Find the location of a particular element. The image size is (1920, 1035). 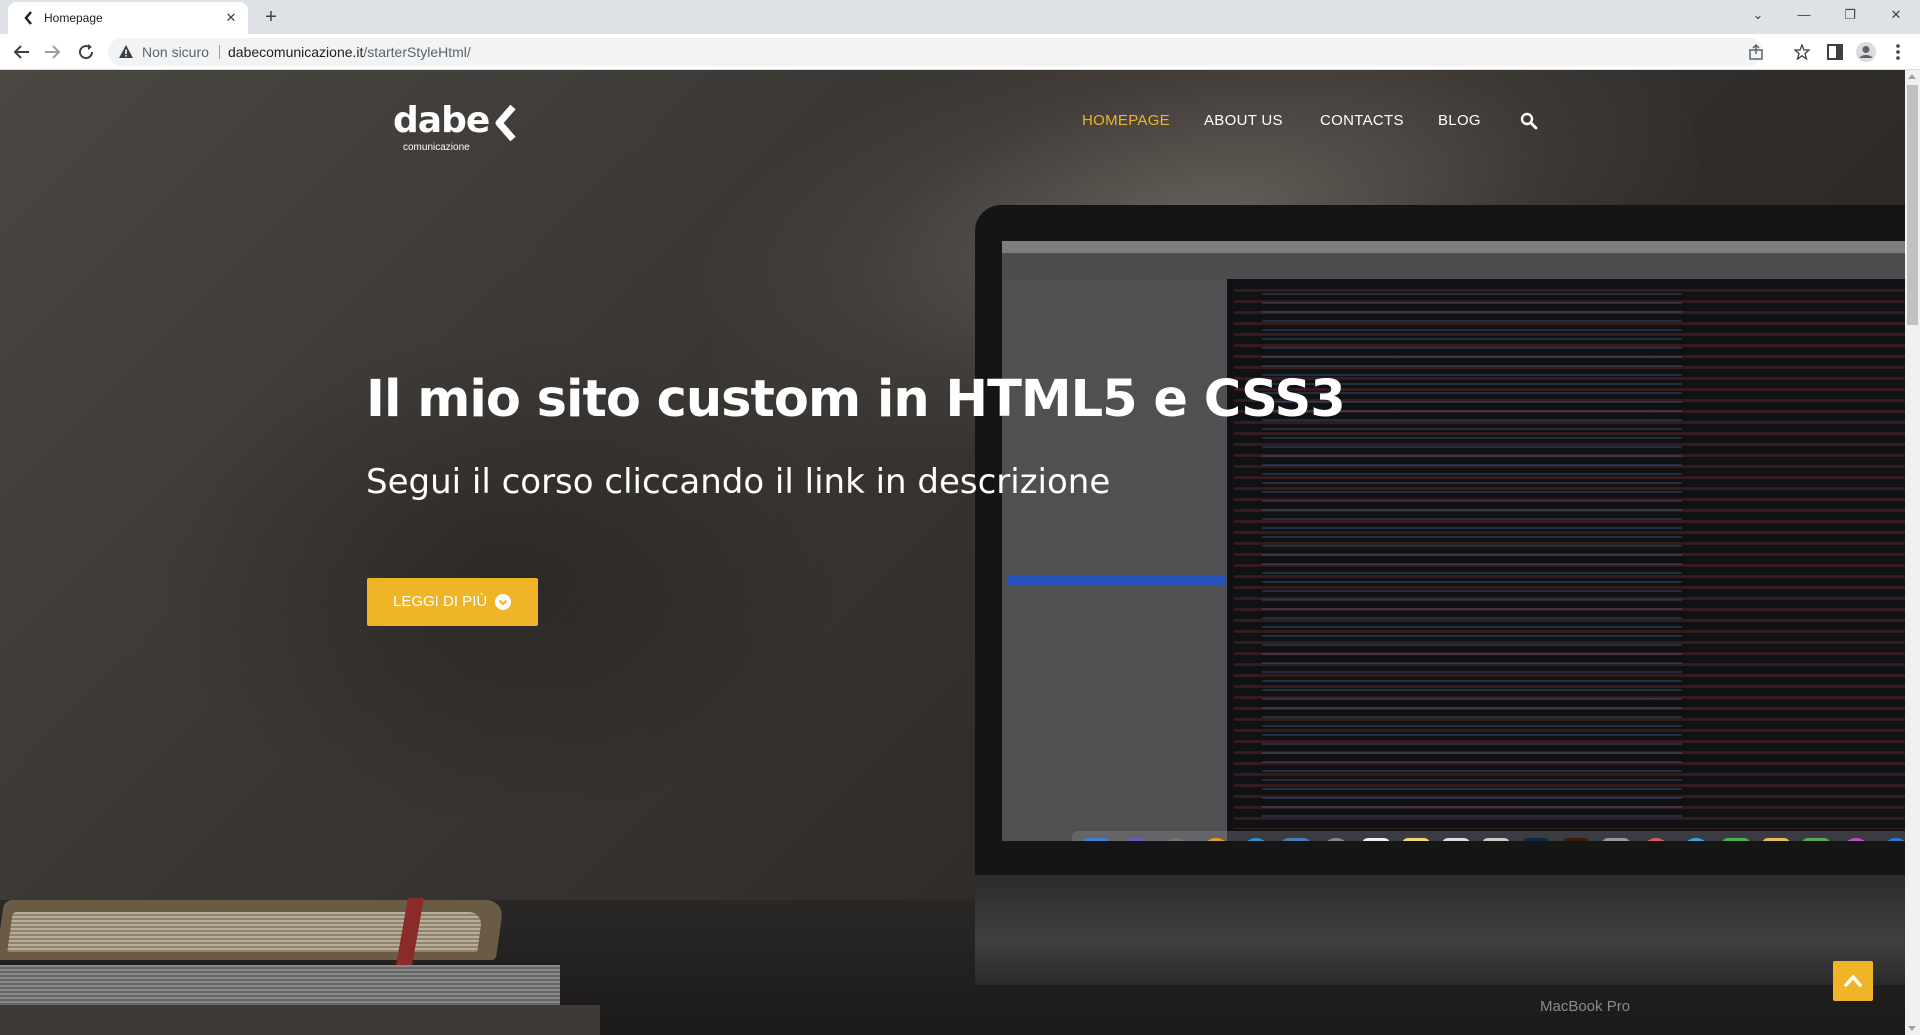

url-text: dabecomunicazione.it/starterStyleHtml/ is located at coordinates (349, 52).